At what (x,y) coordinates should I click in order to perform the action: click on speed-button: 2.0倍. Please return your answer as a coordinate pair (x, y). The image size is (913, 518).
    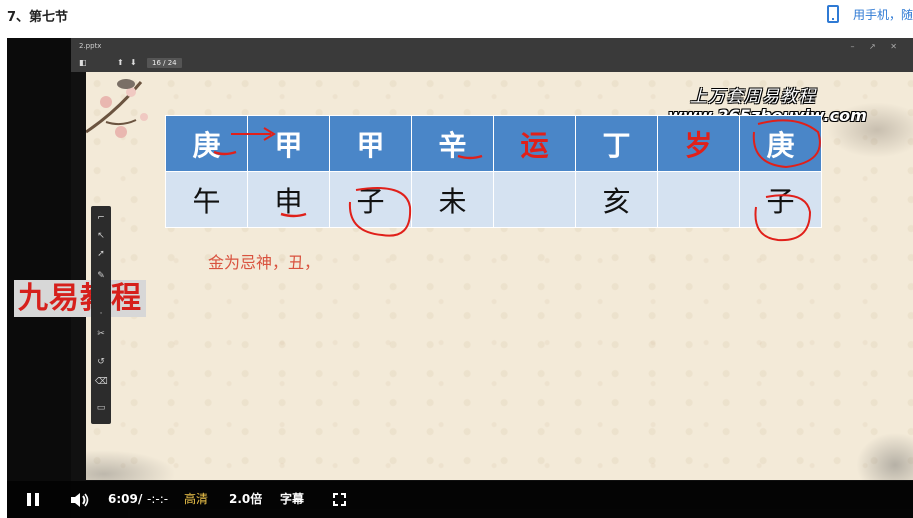
    Looking at the image, I should click on (245, 499).